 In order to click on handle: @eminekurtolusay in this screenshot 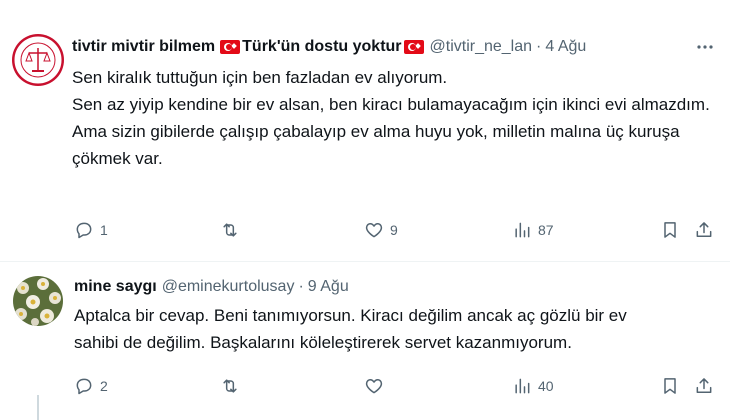, I will do `click(228, 287)`.